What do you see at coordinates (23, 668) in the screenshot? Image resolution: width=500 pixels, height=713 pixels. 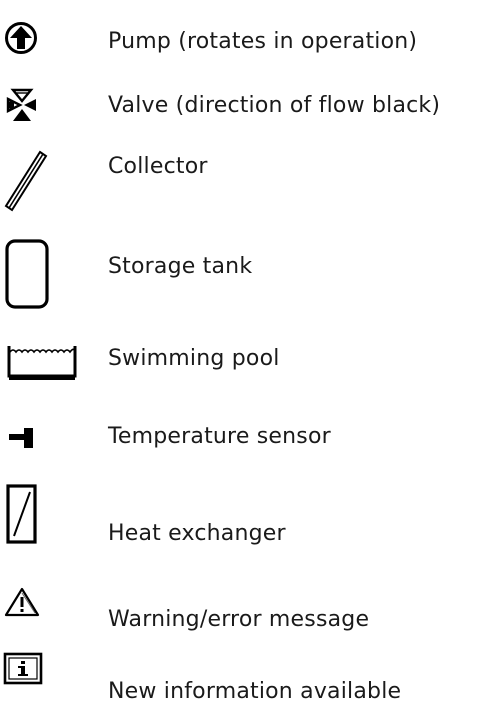 I see `info-icon` at bounding box center [23, 668].